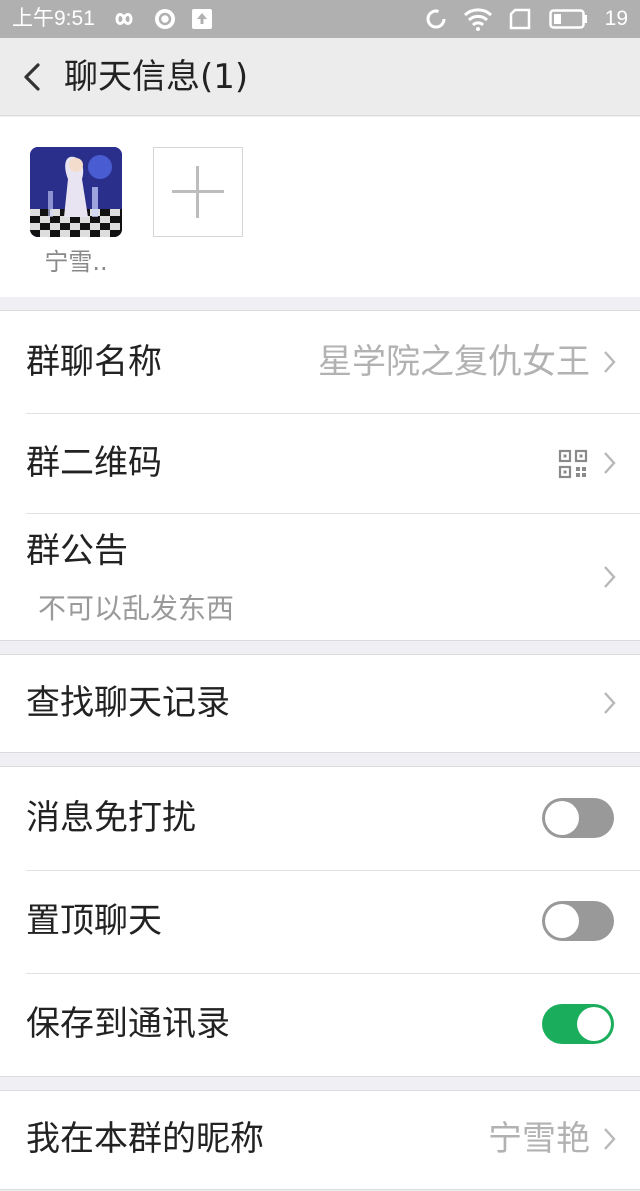  What do you see at coordinates (320, 19) in the screenshot?
I see `status-bar: 上午9:51 19` at bounding box center [320, 19].